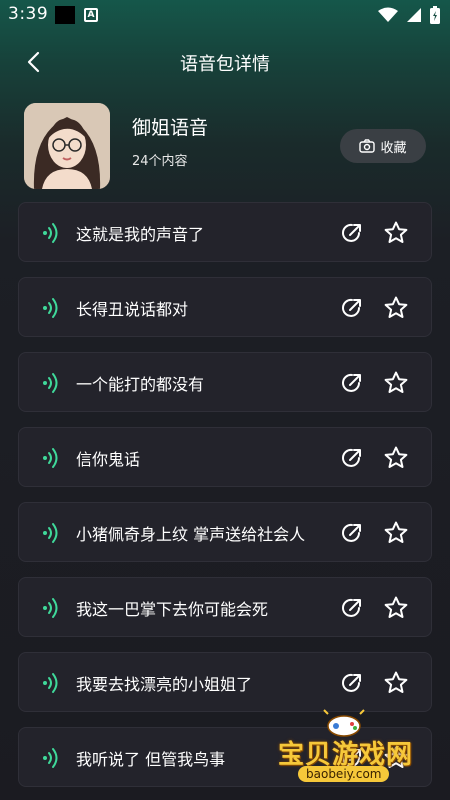 This screenshot has width=450, height=800. I want to click on a-notification-icon: A, so click(91, 15).